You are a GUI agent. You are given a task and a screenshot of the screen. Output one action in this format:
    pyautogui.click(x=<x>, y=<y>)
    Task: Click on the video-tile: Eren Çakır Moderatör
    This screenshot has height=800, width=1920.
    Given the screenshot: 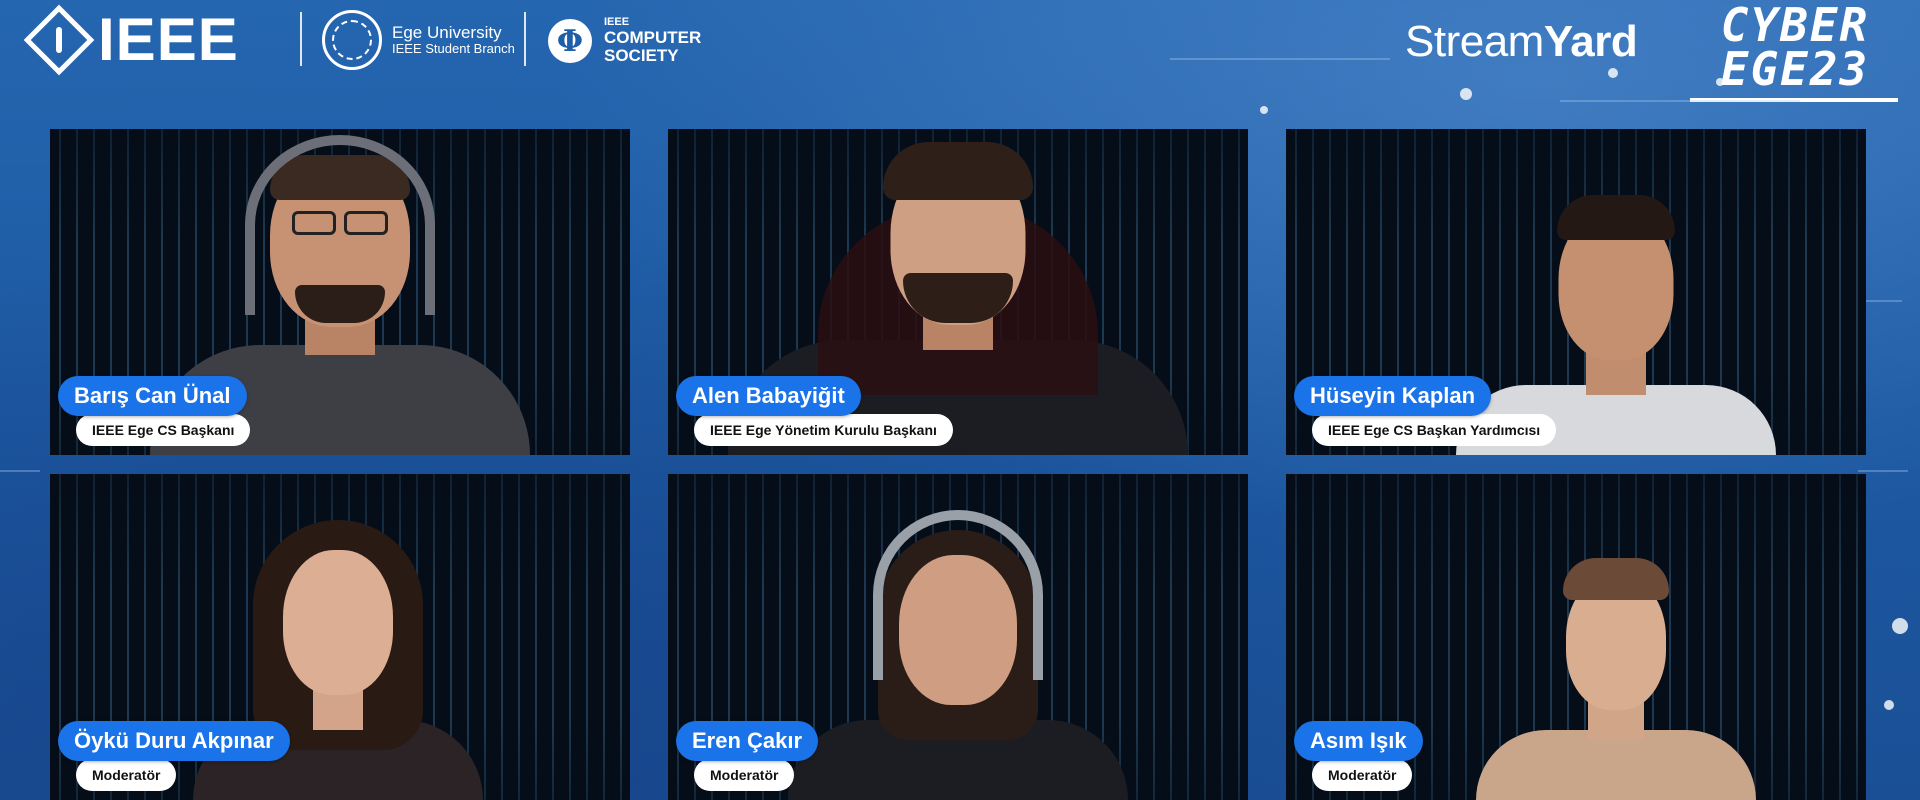 What is the action you would take?
    pyautogui.click(x=958, y=637)
    